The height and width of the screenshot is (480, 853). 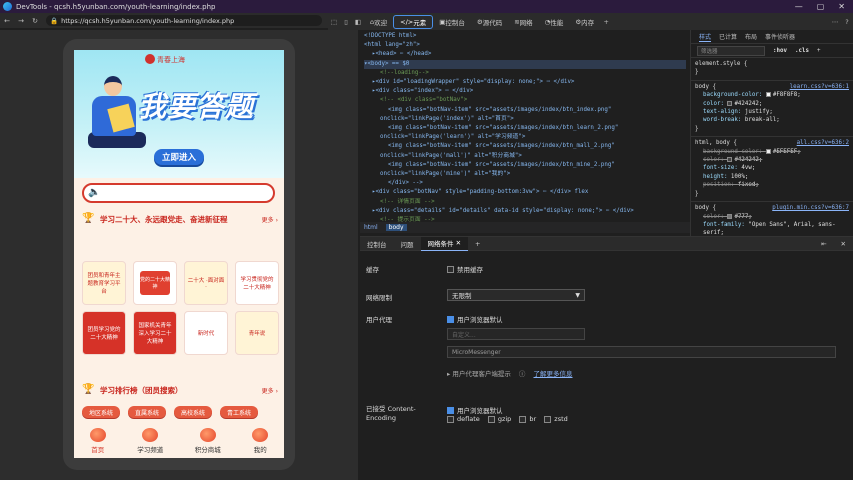 I want to click on breadcrumb-html: html, so click(x=371, y=227).